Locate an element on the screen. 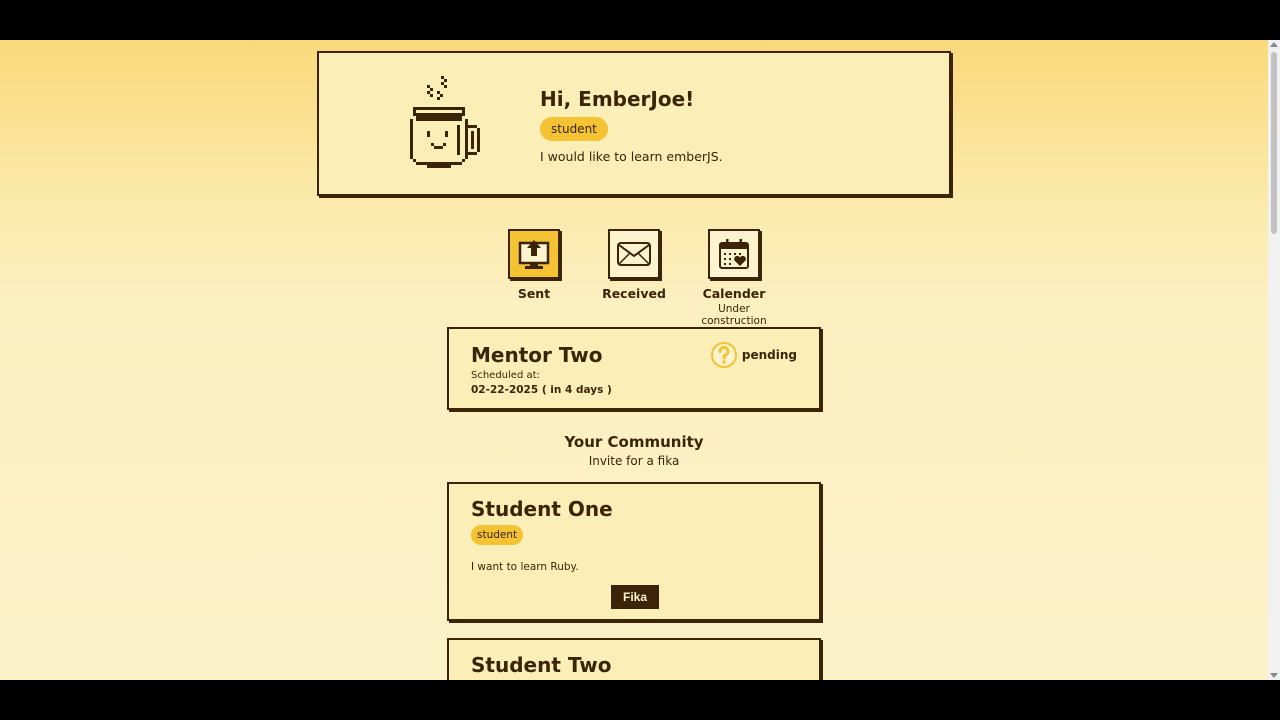 The width and height of the screenshot is (1280, 720). greeting-heading: Hi, EmberJoe! is located at coordinates (617, 99).